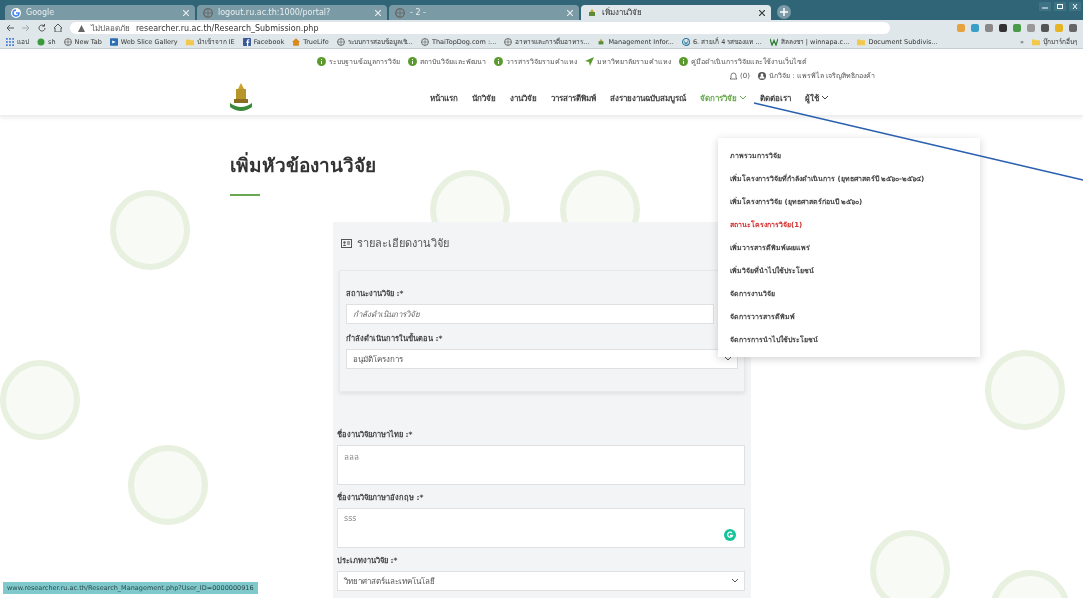  I want to click on nav-link: นักวิจัย, so click(484, 98).